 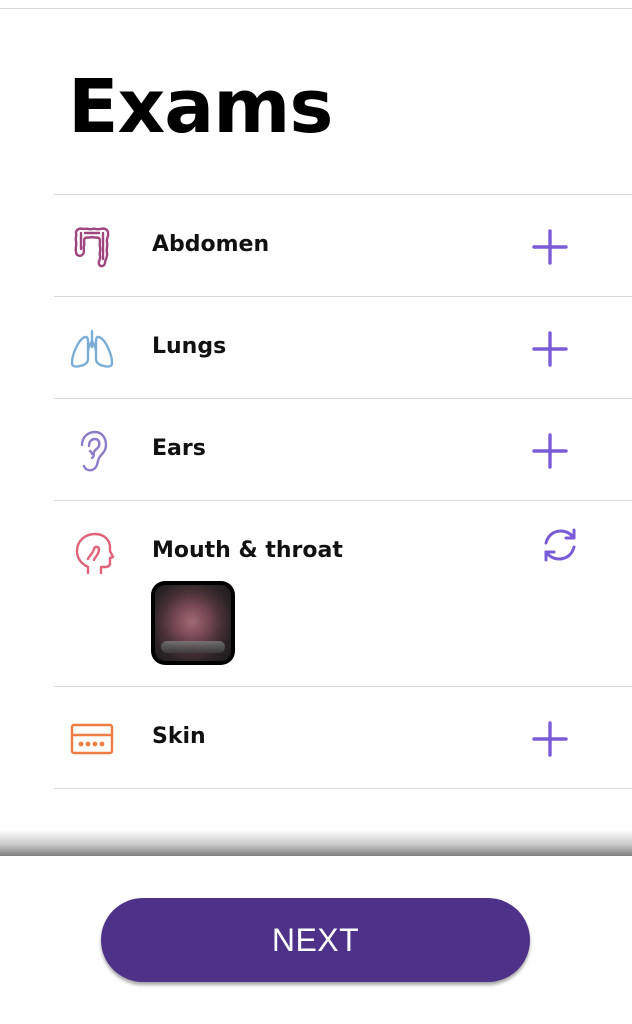 What do you see at coordinates (315, 940) in the screenshot?
I see `next-button: NEXT` at bounding box center [315, 940].